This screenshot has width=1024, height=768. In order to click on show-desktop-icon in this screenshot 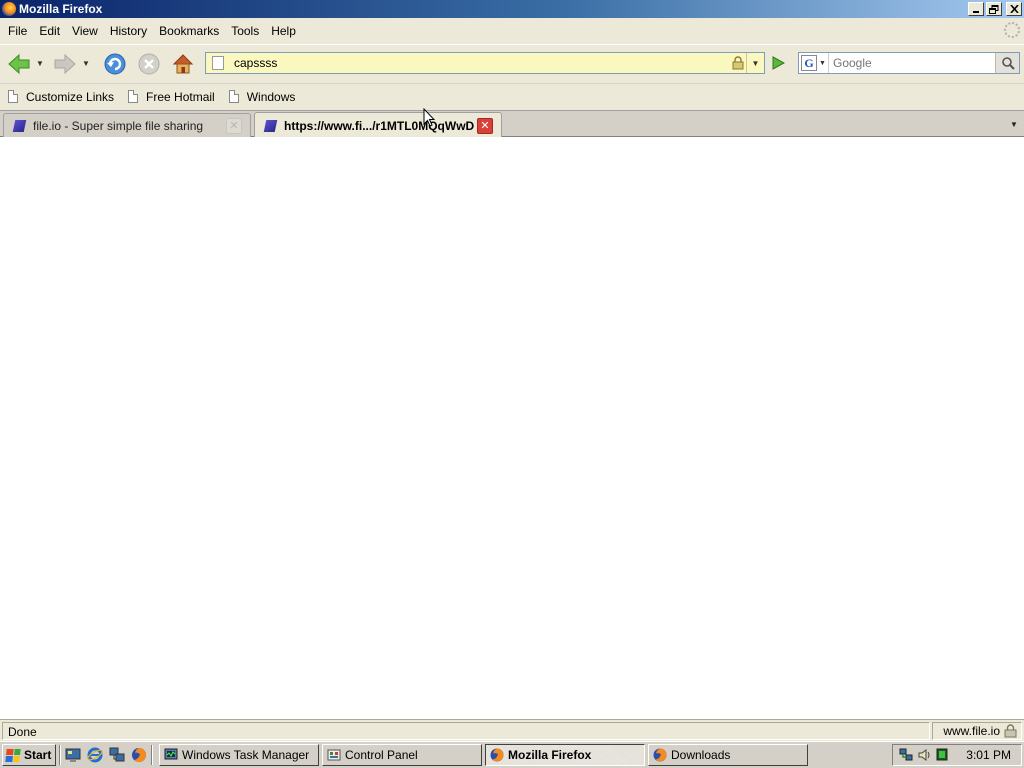, I will do `click(73, 755)`.